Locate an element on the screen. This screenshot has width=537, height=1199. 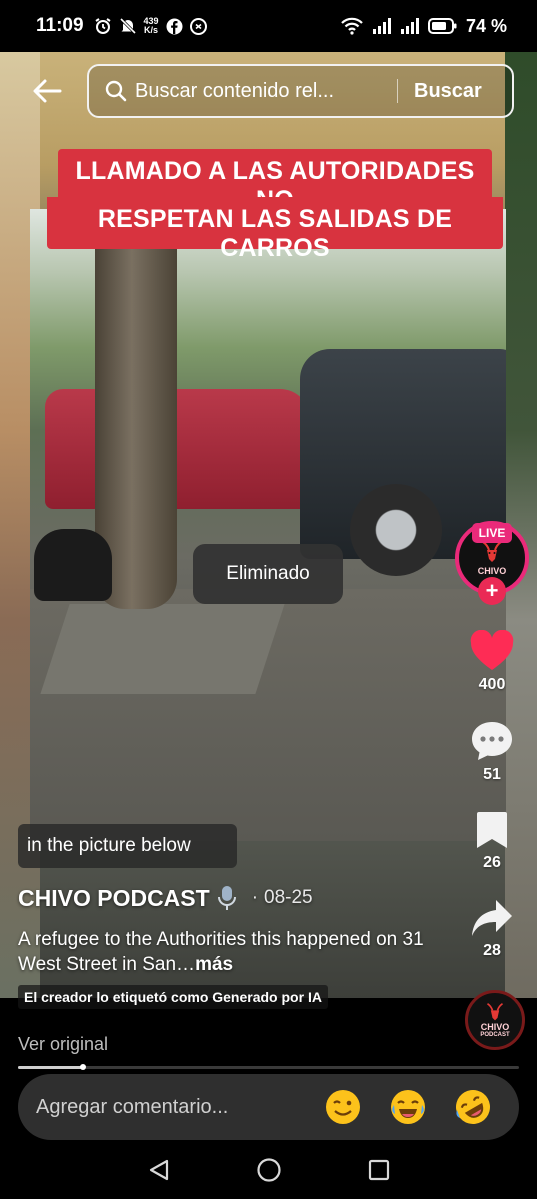
search-button: Buscar is located at coordinates (448, 91).